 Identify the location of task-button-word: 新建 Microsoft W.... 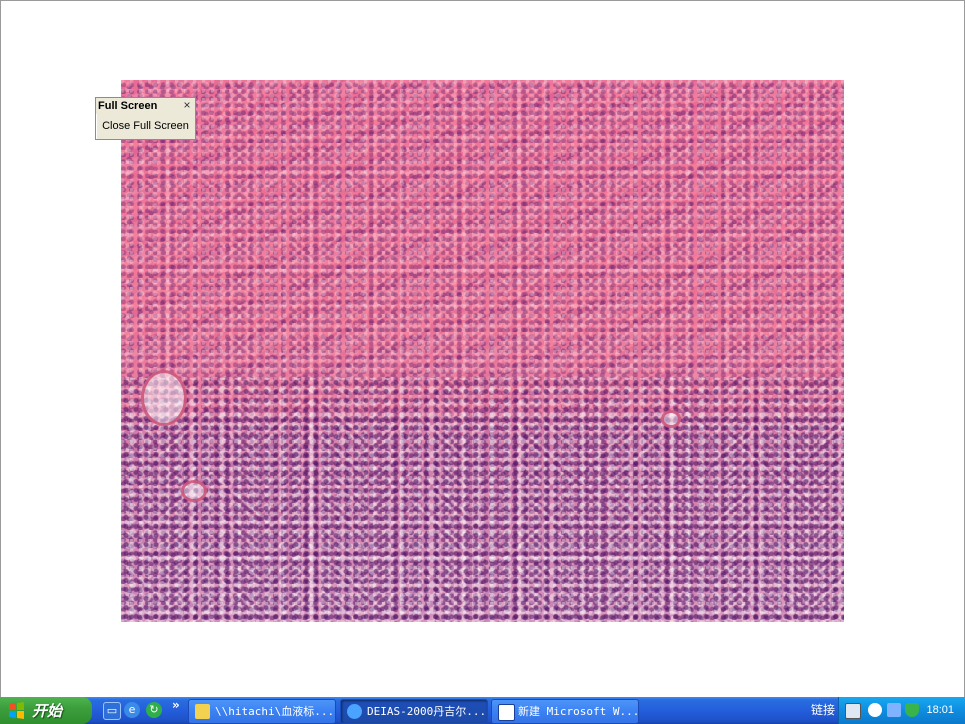
(565, 711).